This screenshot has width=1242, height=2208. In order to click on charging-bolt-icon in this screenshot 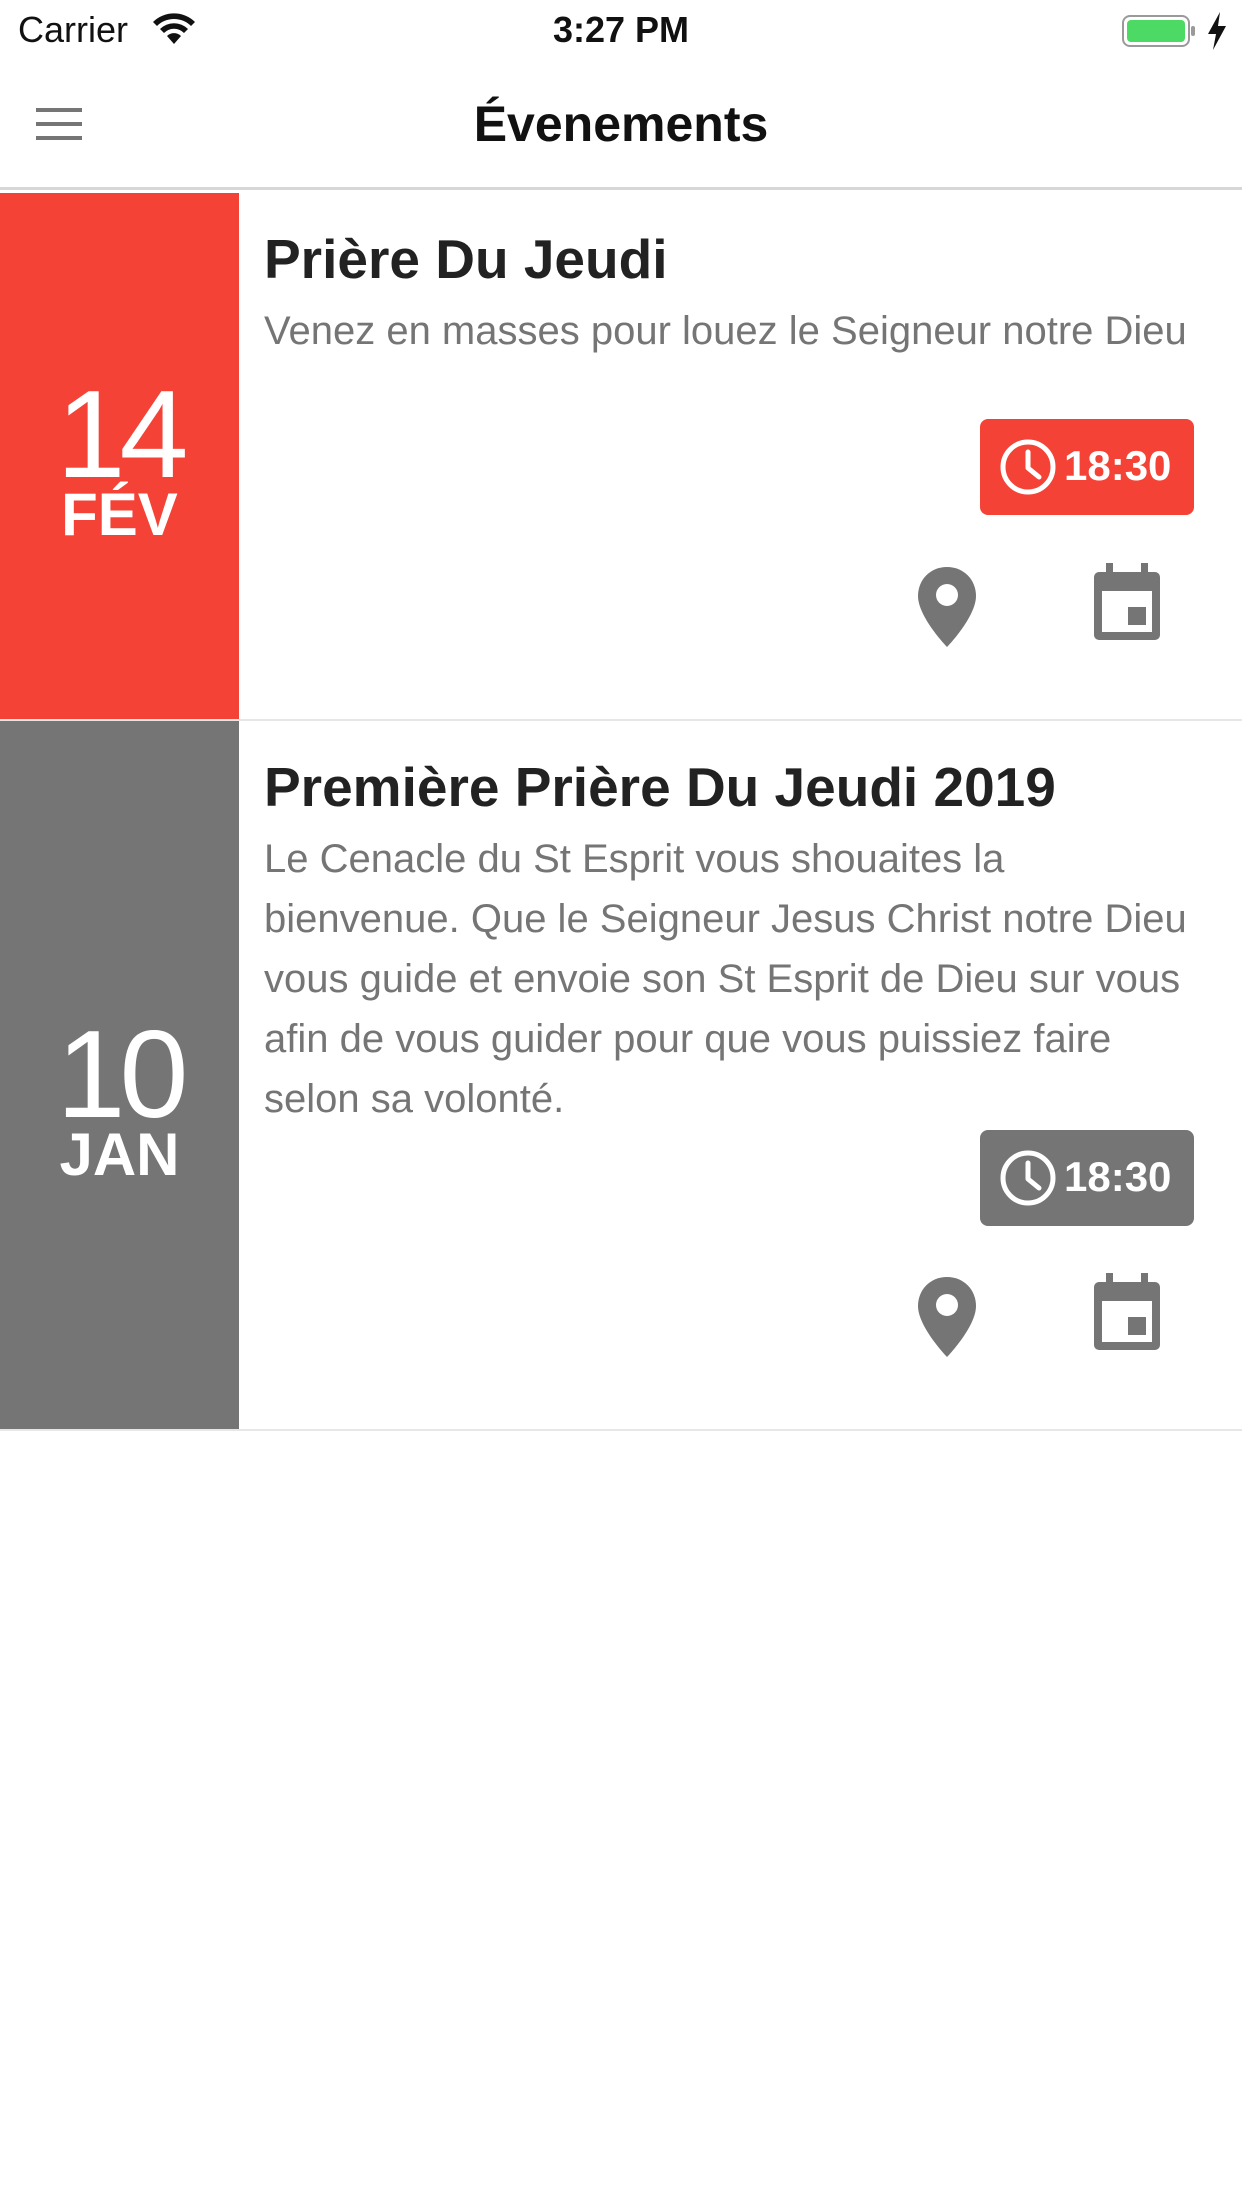, I will do `click(1217, 31)`.